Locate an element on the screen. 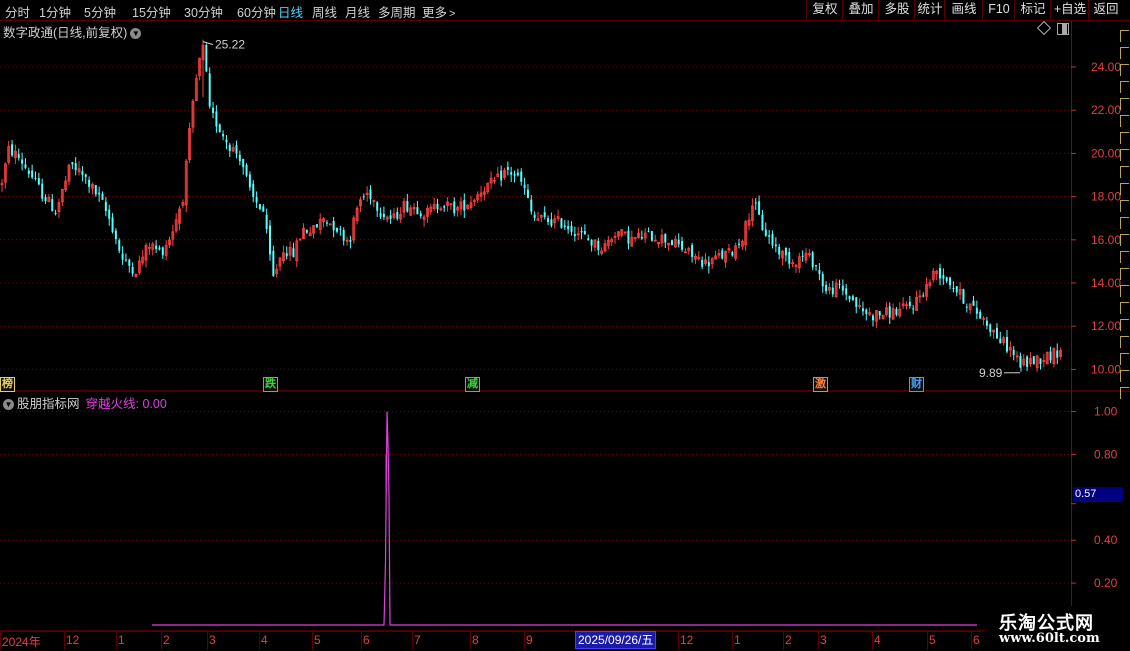 Image resolution: width=1130 pixels, height=651 pixels. date-label: 9 is located at coordinates (529, 640).